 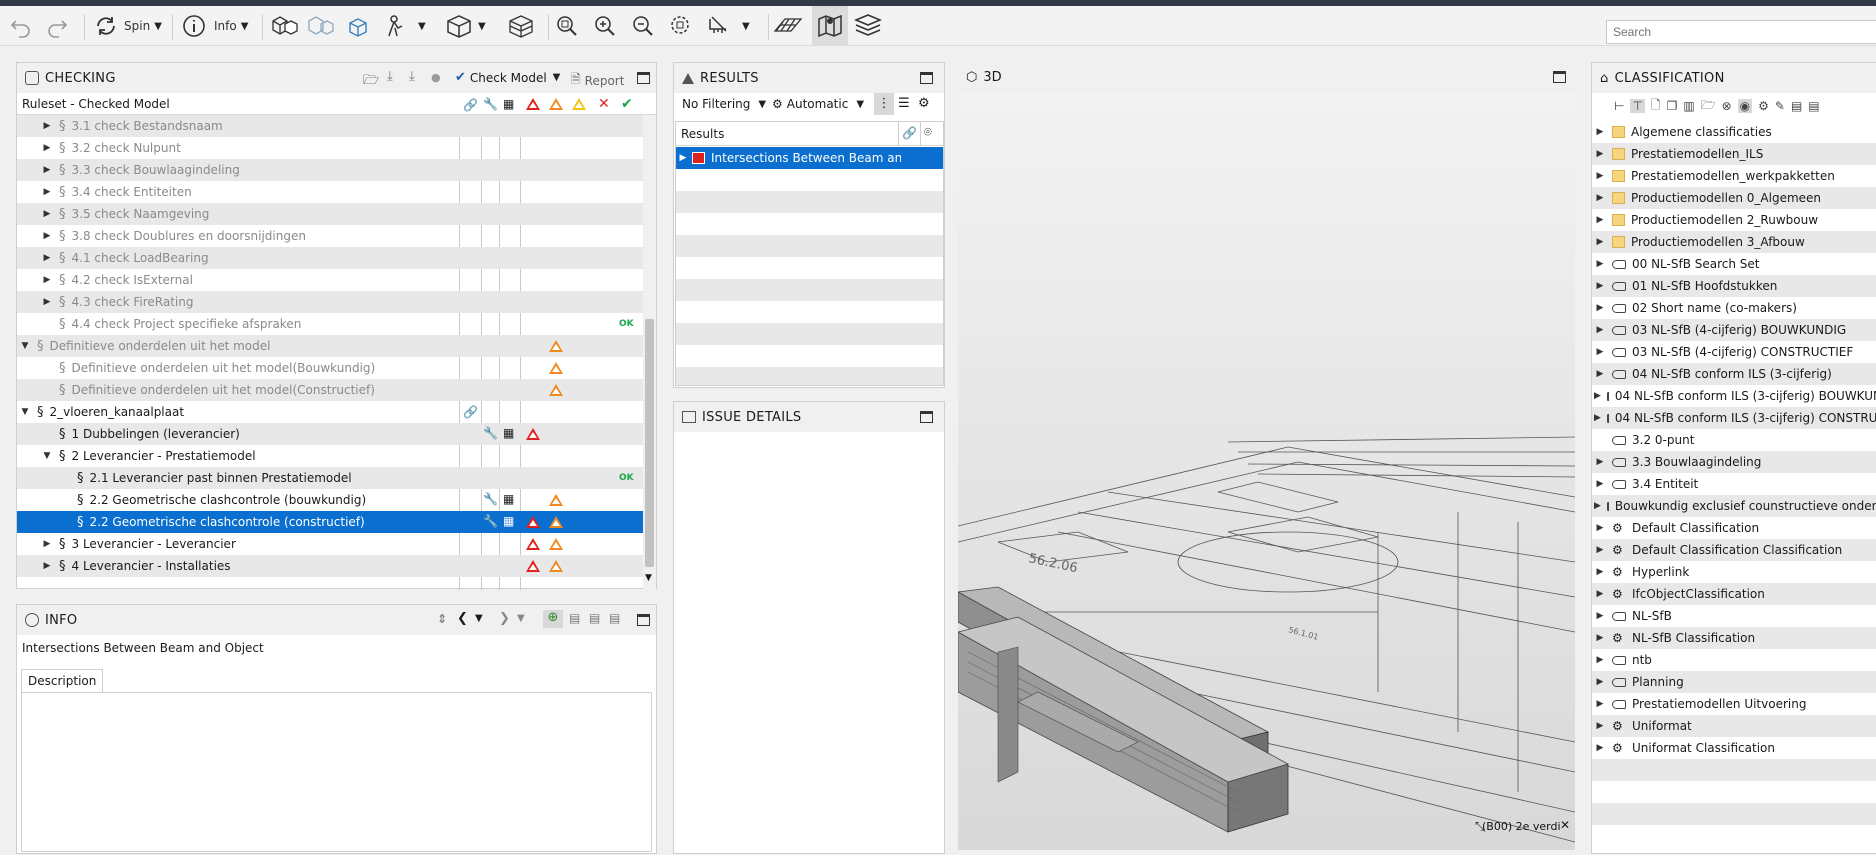 I want to click on next-icon: ❯, so click(x=504, y=618).